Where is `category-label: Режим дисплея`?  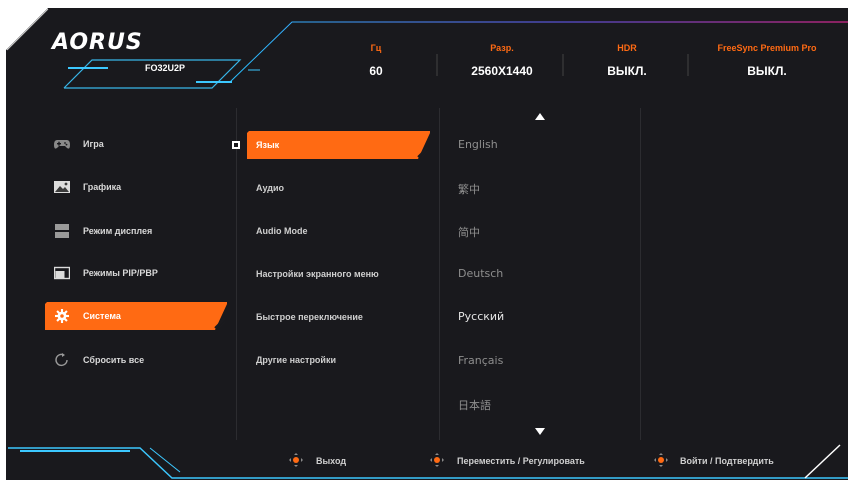 category-label: Режим дисплея is located at coordinates (118, 231).